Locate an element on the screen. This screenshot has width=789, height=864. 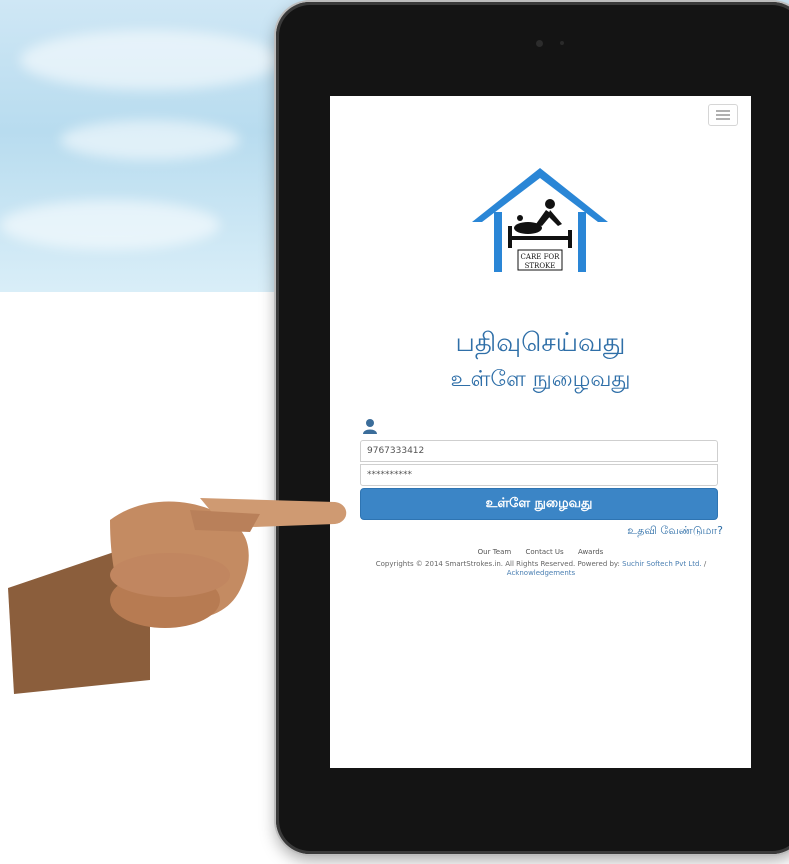
username-field is located at coordinates (539, 451).